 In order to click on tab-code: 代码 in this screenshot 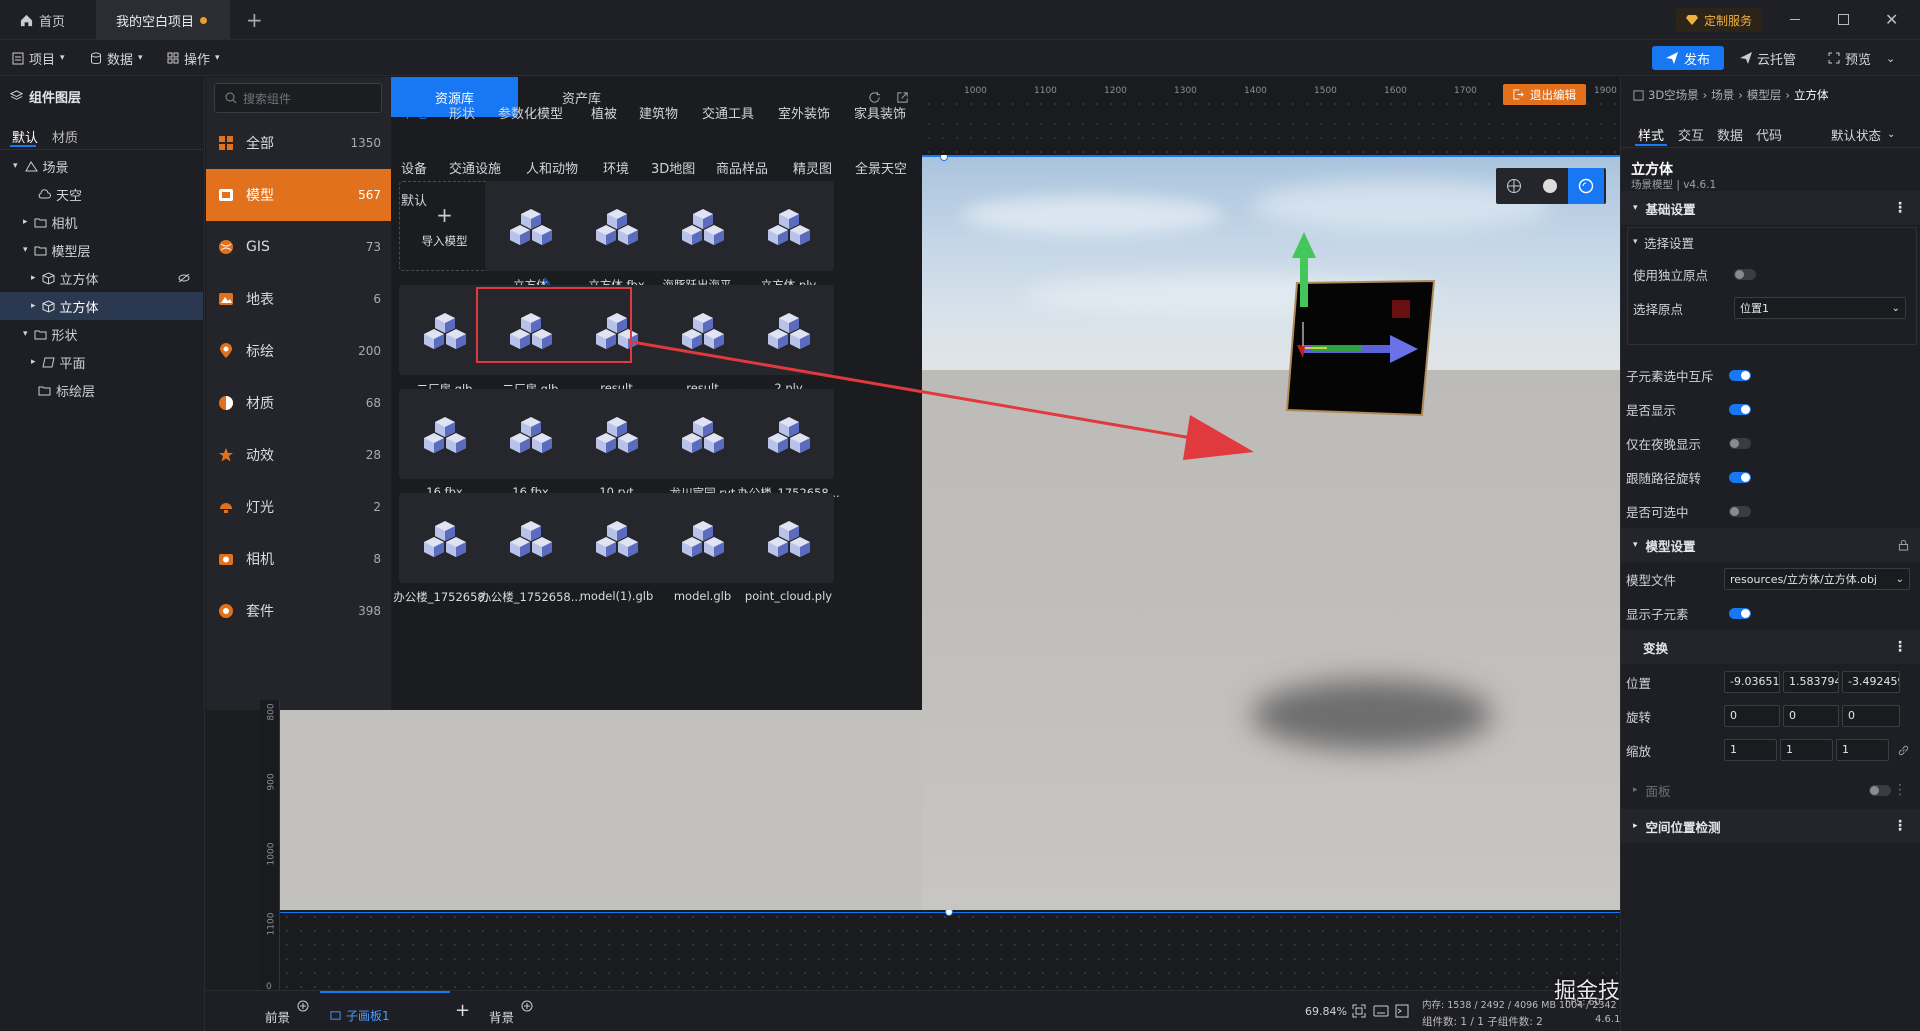, I will do `click(1769, 134)`.